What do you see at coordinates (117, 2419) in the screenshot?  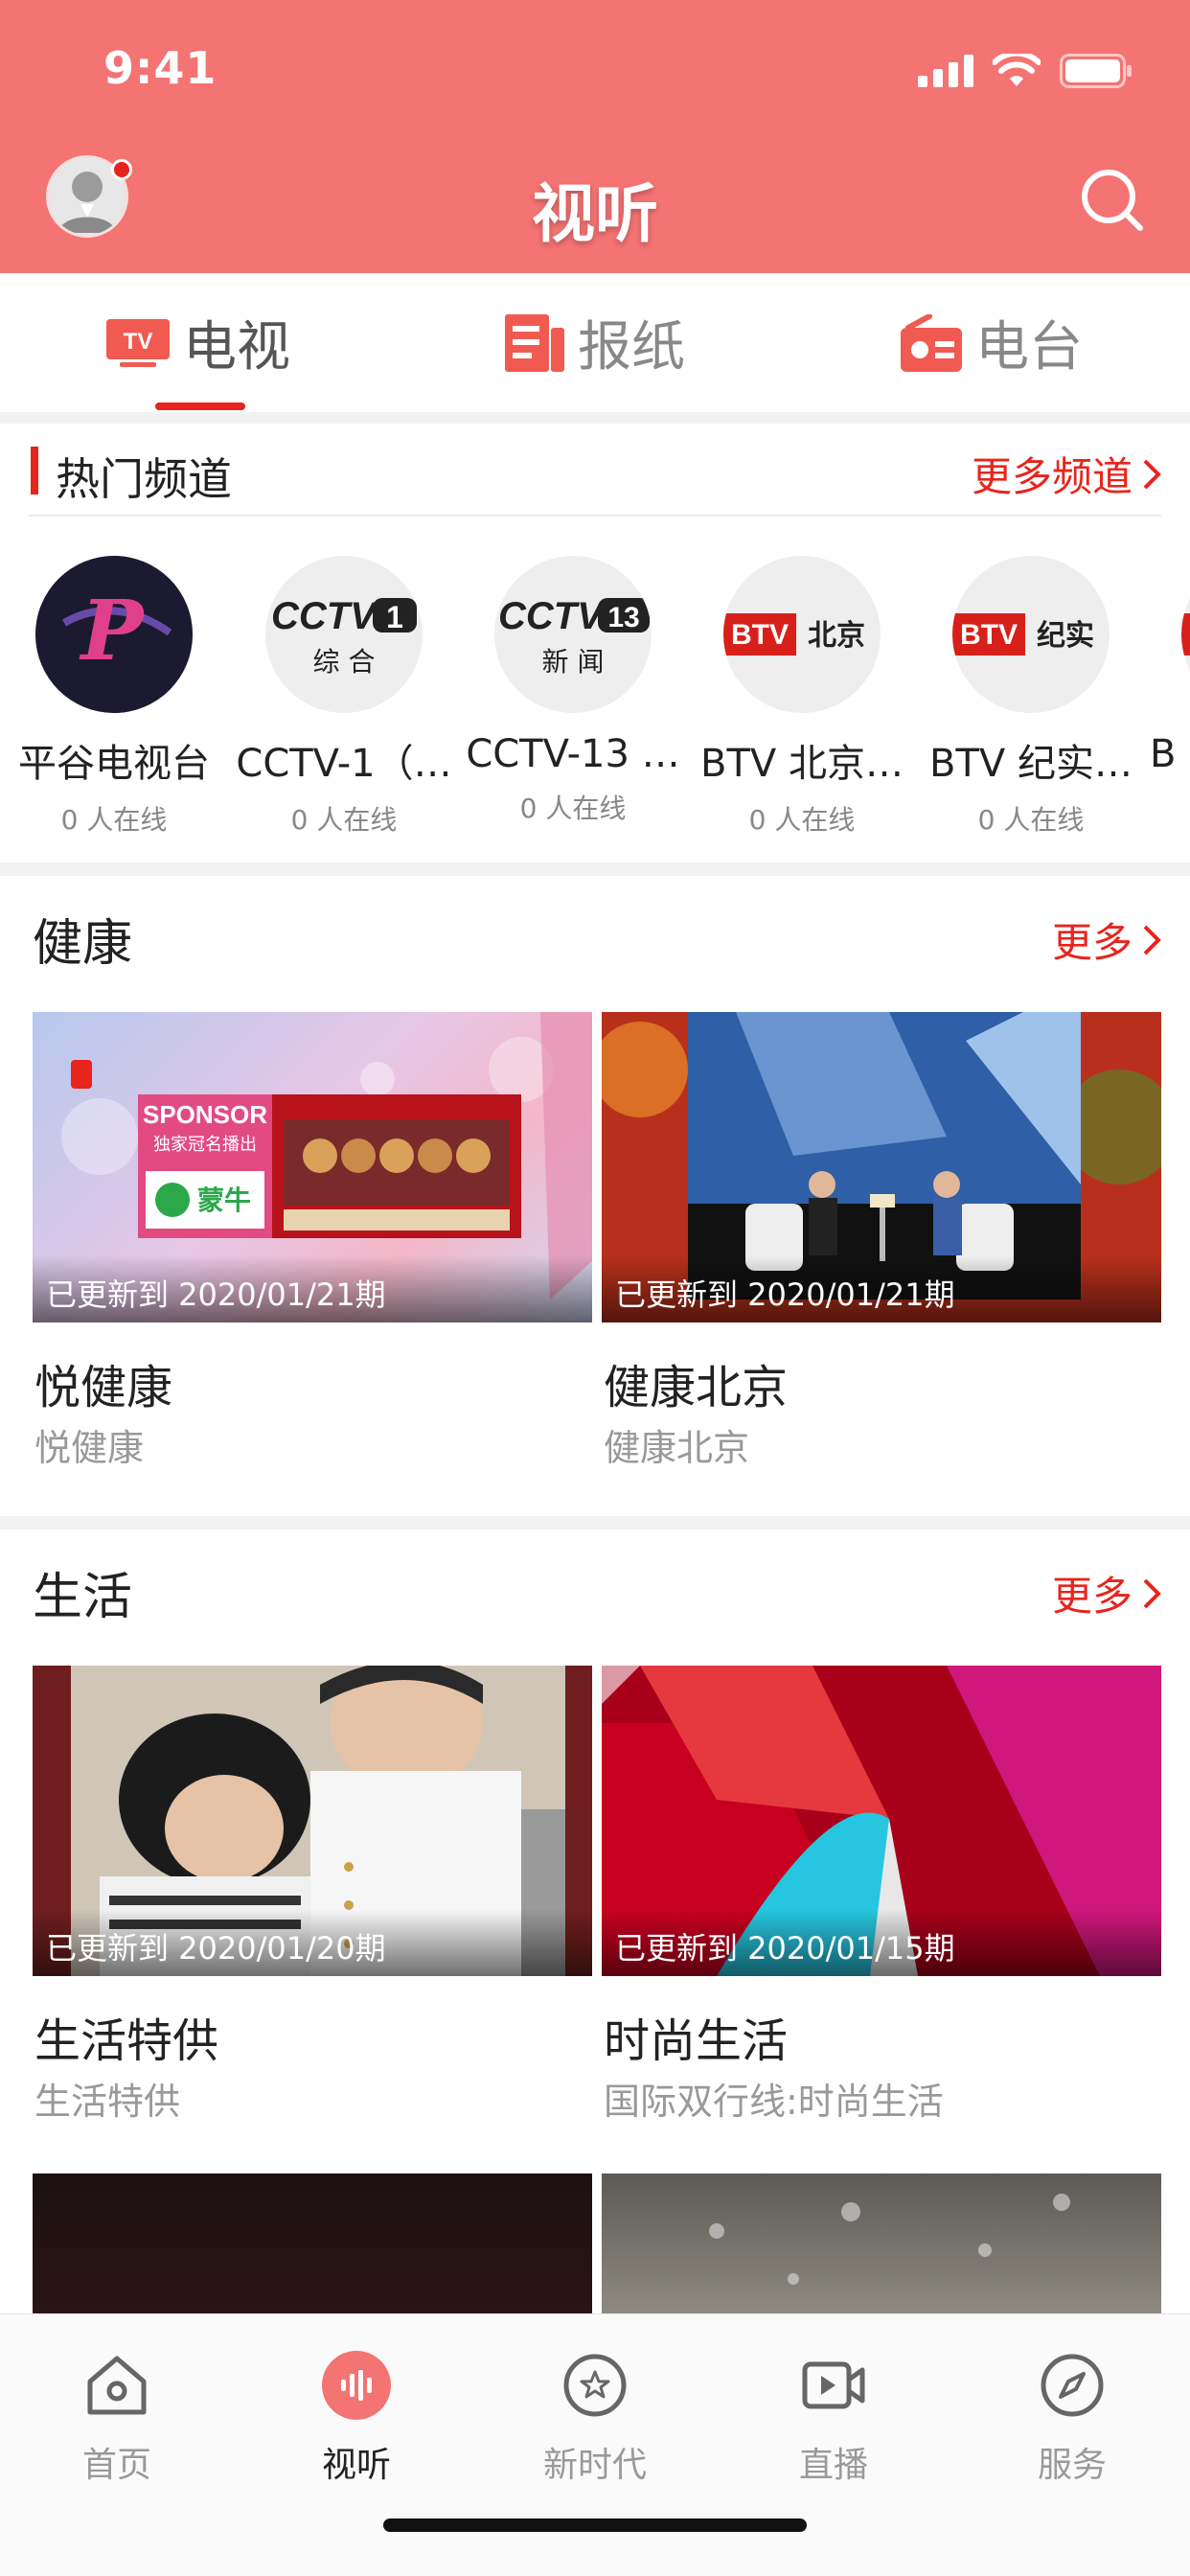 I see `tabbar-item-home: 首页` at bounding box center [117, 2419].